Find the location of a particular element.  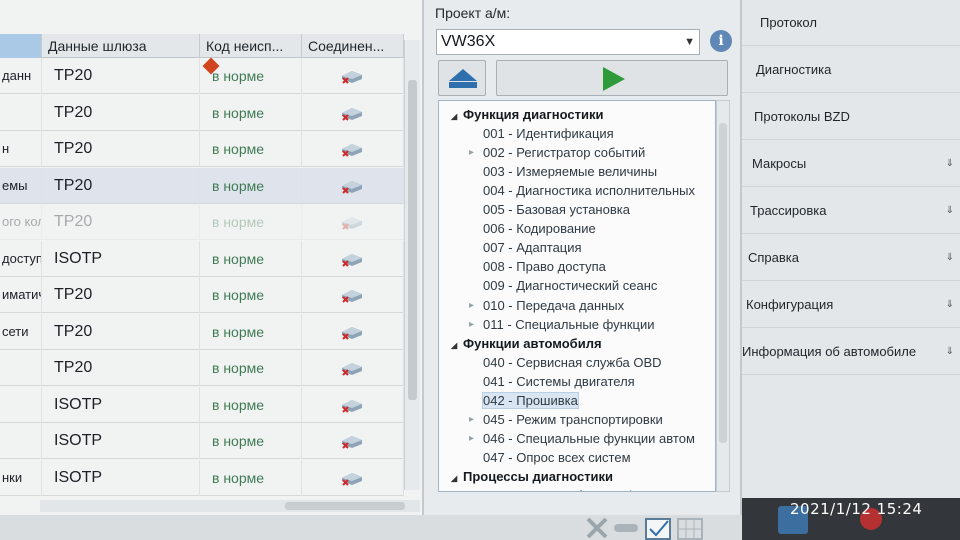

table-row: ого кол TP20 в норме is located at coordinates (202, 222).